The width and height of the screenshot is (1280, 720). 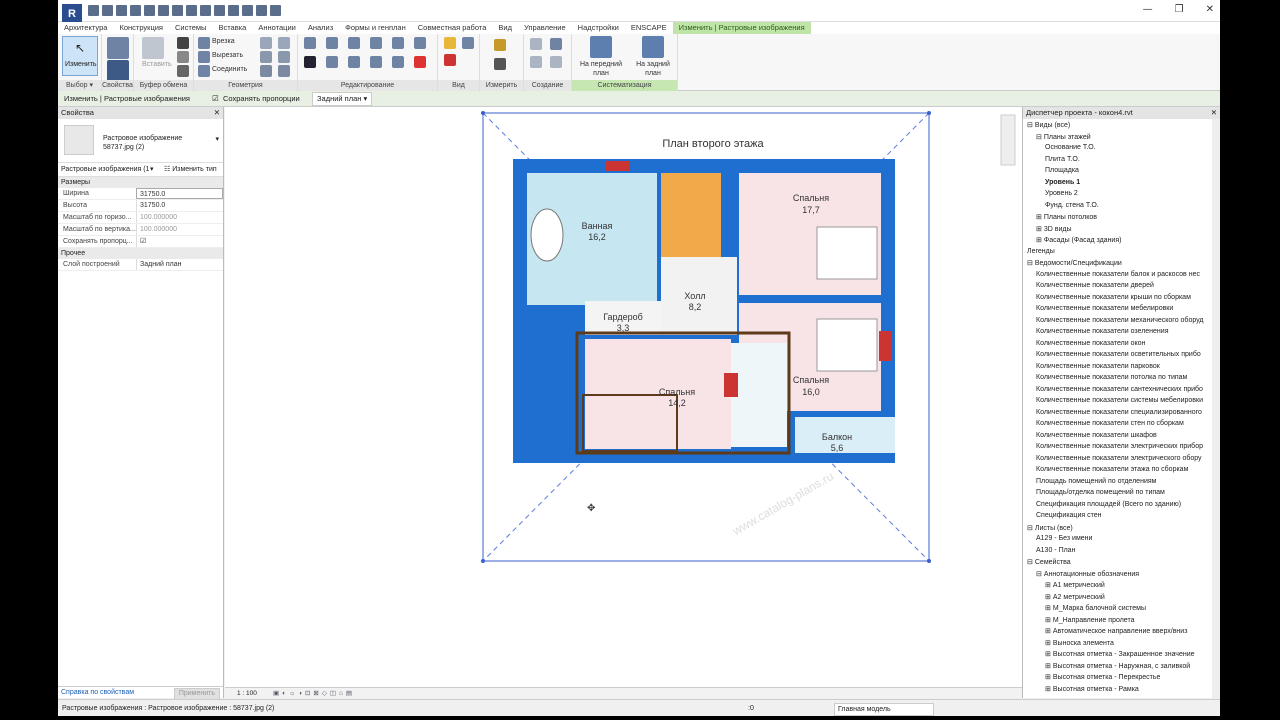 What do you see at coordinates (266, 71) in the screenshot?
I see `beam-joins-icon` at bounding box center [266, 71].